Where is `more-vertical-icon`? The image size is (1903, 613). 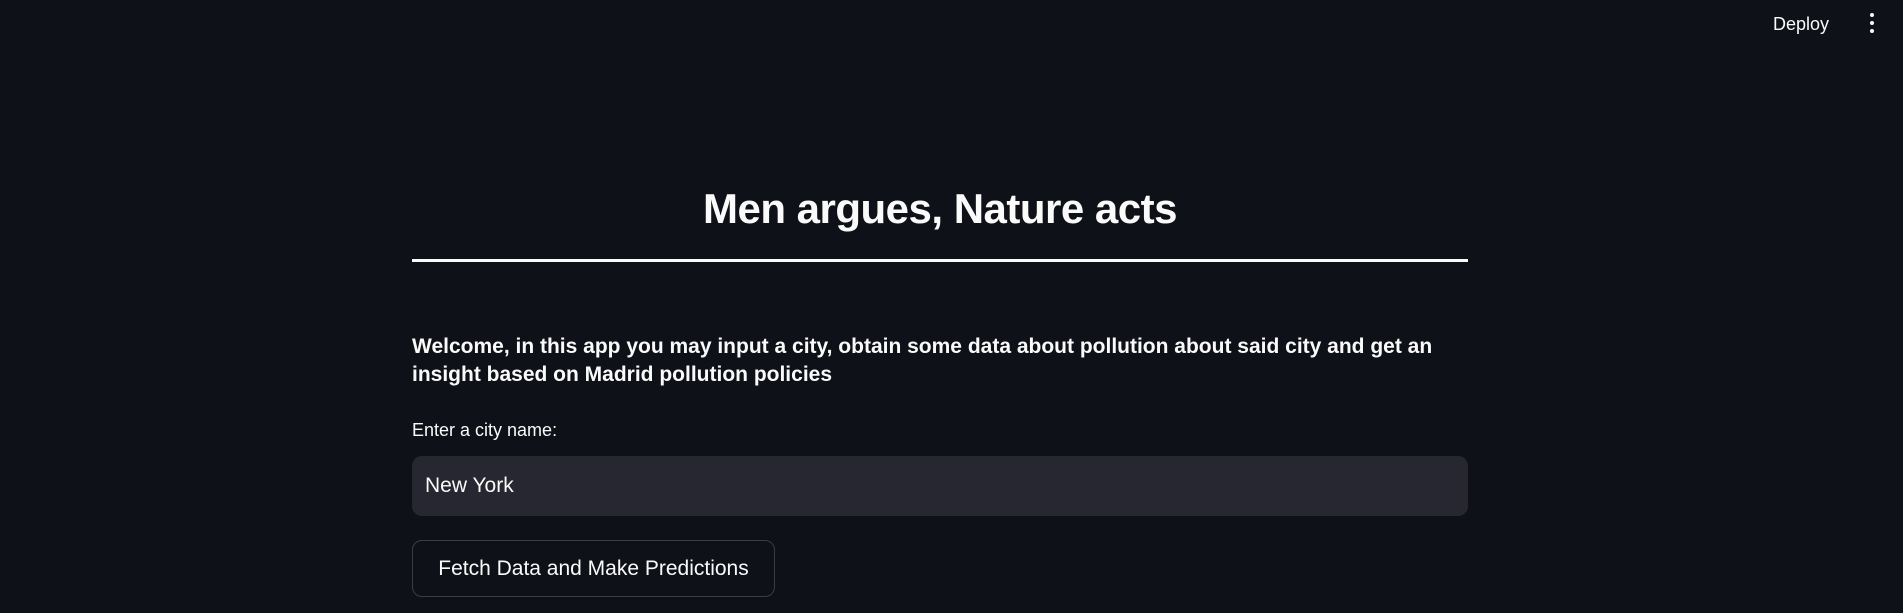 more-vertical-icon is located at coordinates (1872, 23).